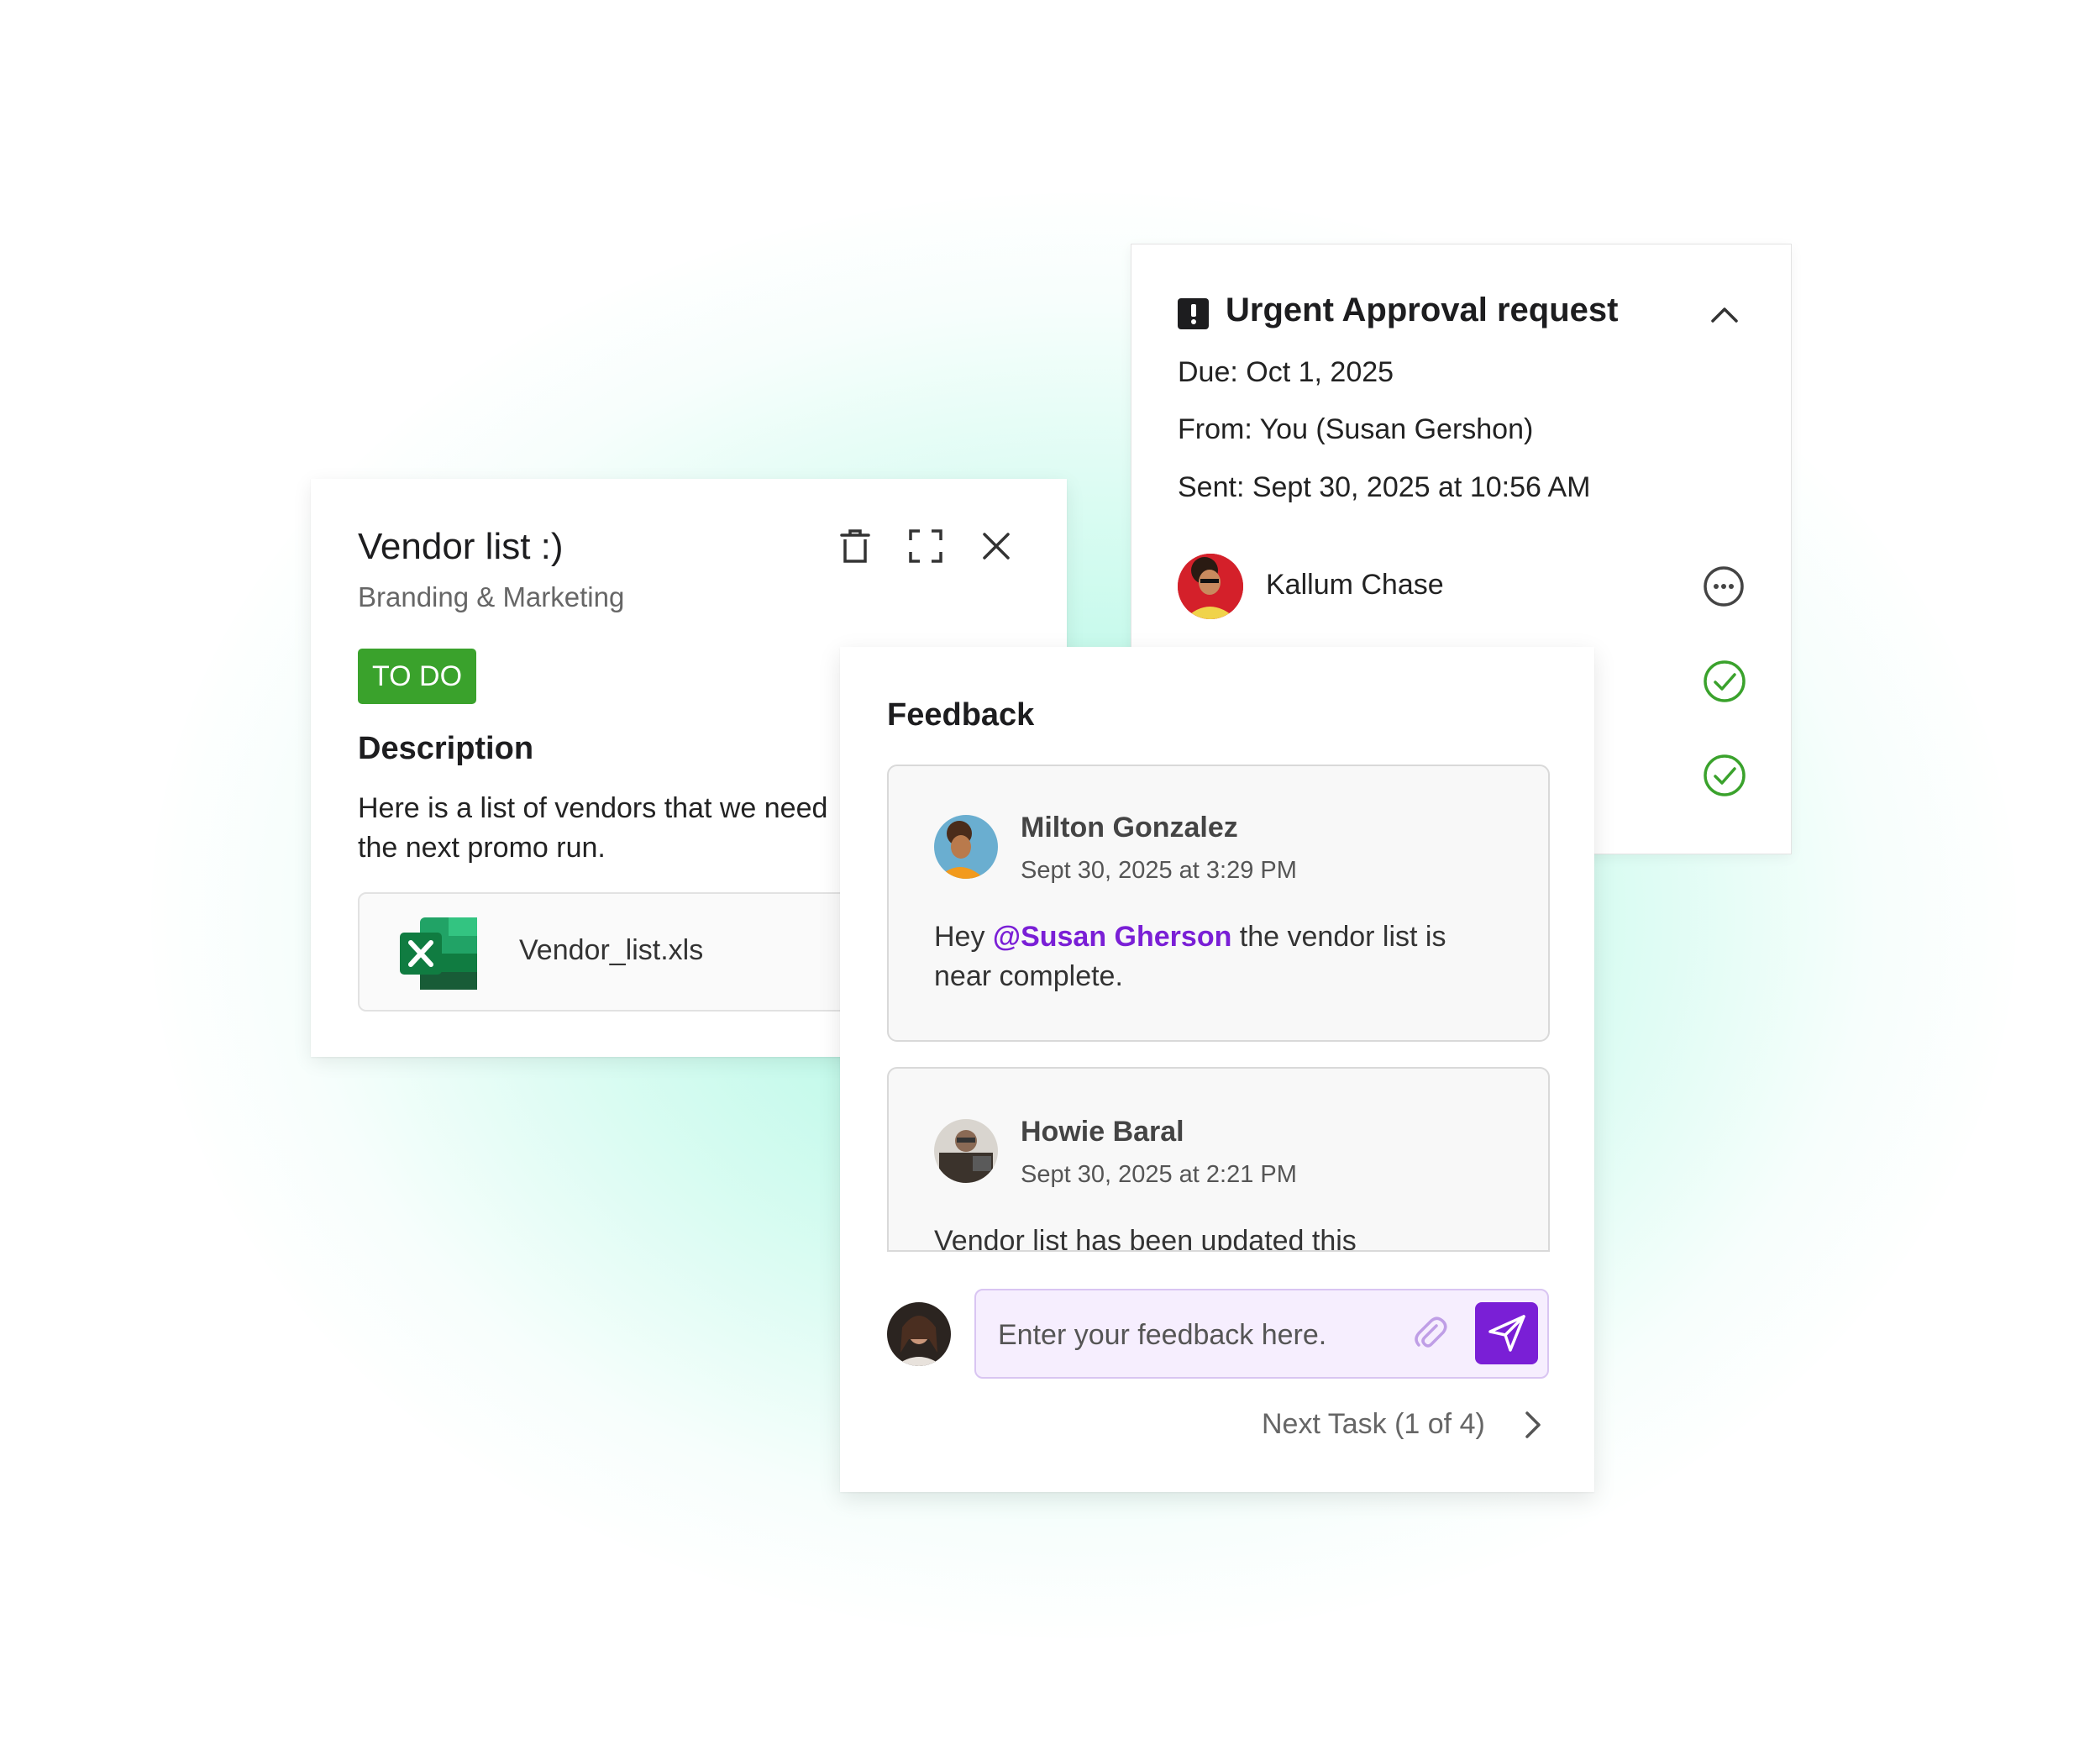 The image size is (2100, 1750). What do you see at coordinates (1430, 1334) in the screenshot?
I see `attach-icon` at bounding box center [1430, 1334].